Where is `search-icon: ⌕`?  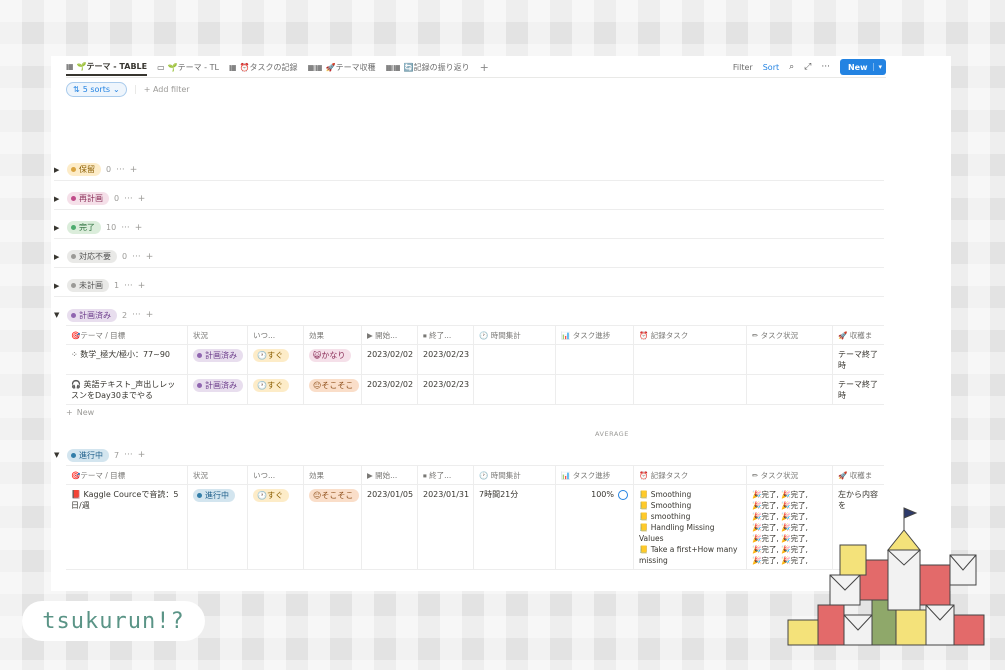 search-icon: ⌕ is located at coordinates (791, 67).